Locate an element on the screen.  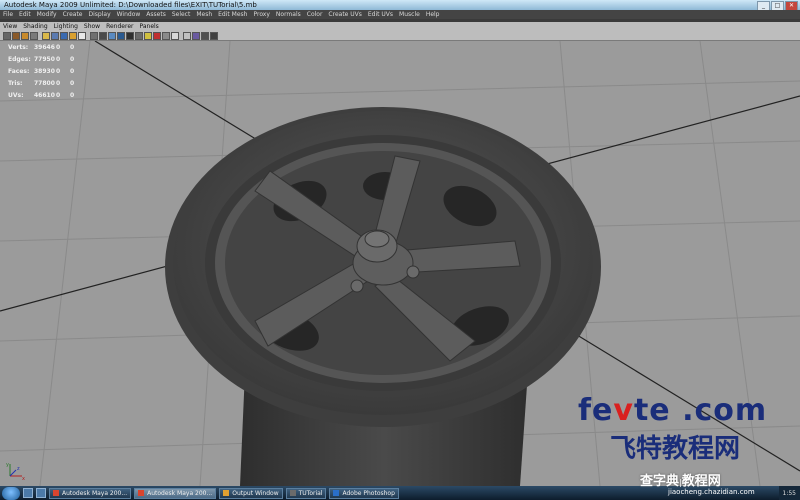
hud-label: Tris: is located at coordinates (15, 83).